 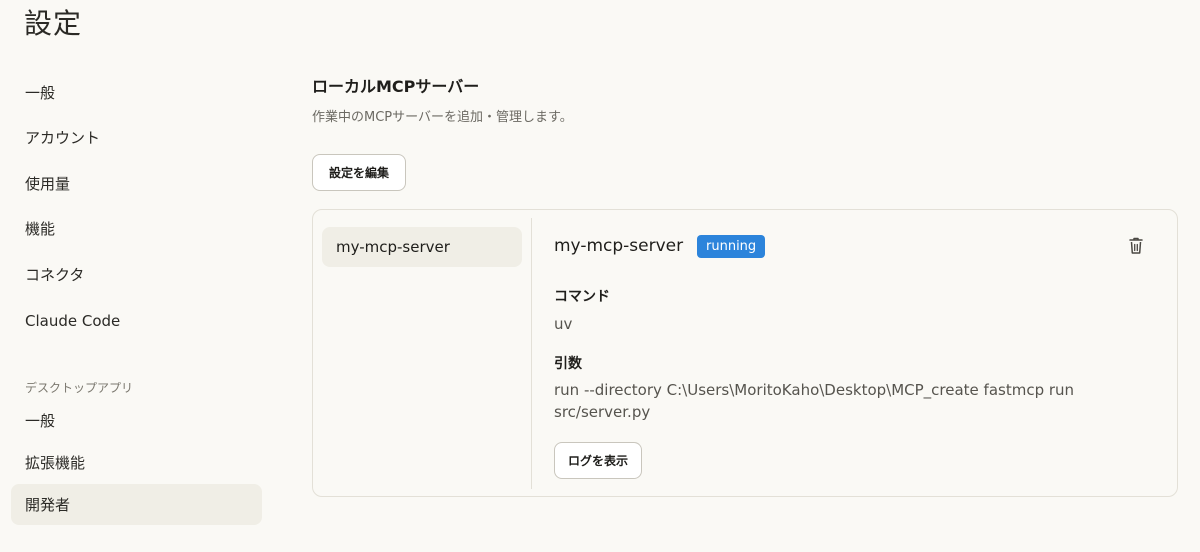 I want to click on show-log-button: ログを表示, so click(x=598, y=460).